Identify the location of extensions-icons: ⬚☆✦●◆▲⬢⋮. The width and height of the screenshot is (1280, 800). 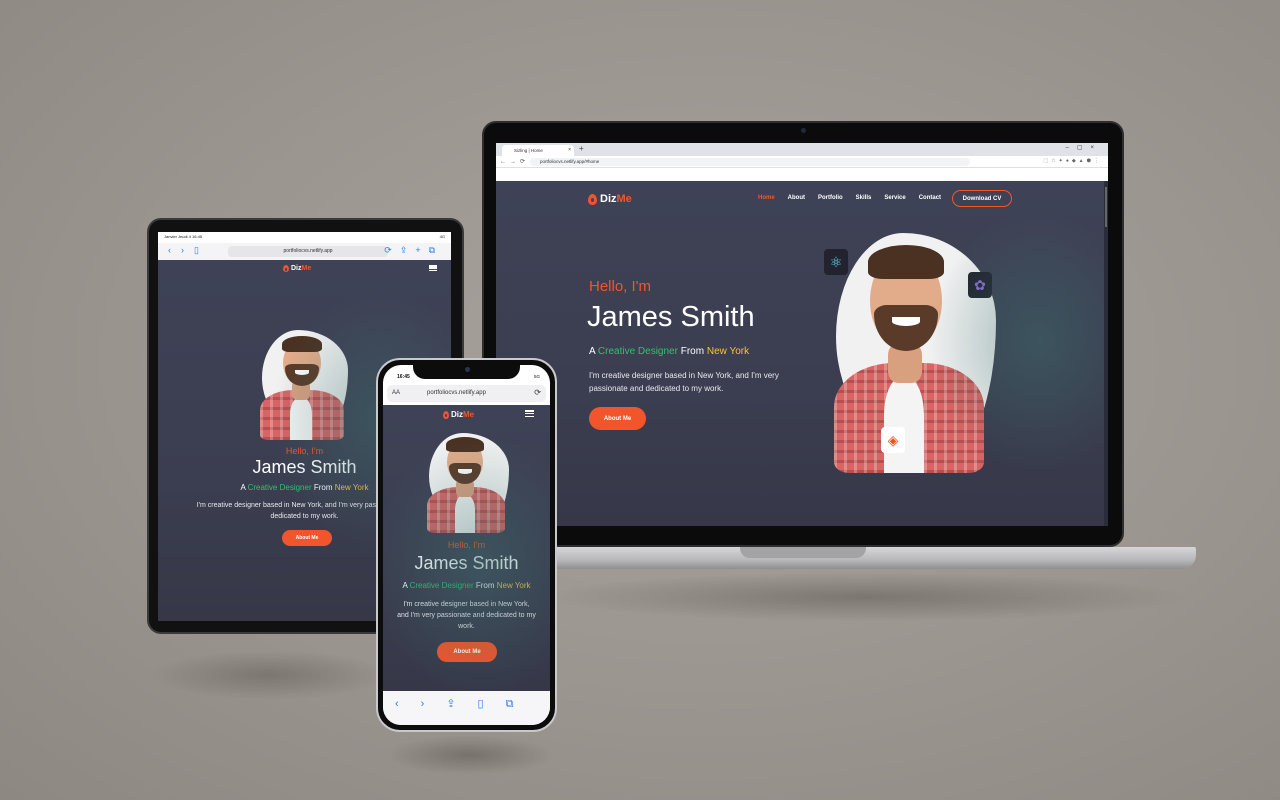
(1072, 161).